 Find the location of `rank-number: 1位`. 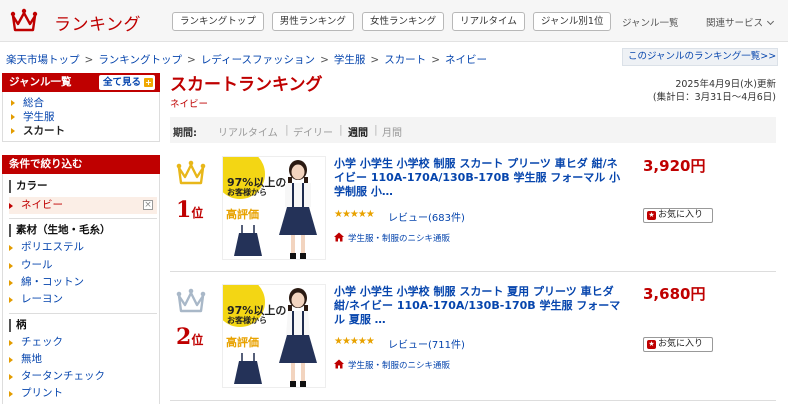

rank-number: 1位 is located at coordinates (189, 210).